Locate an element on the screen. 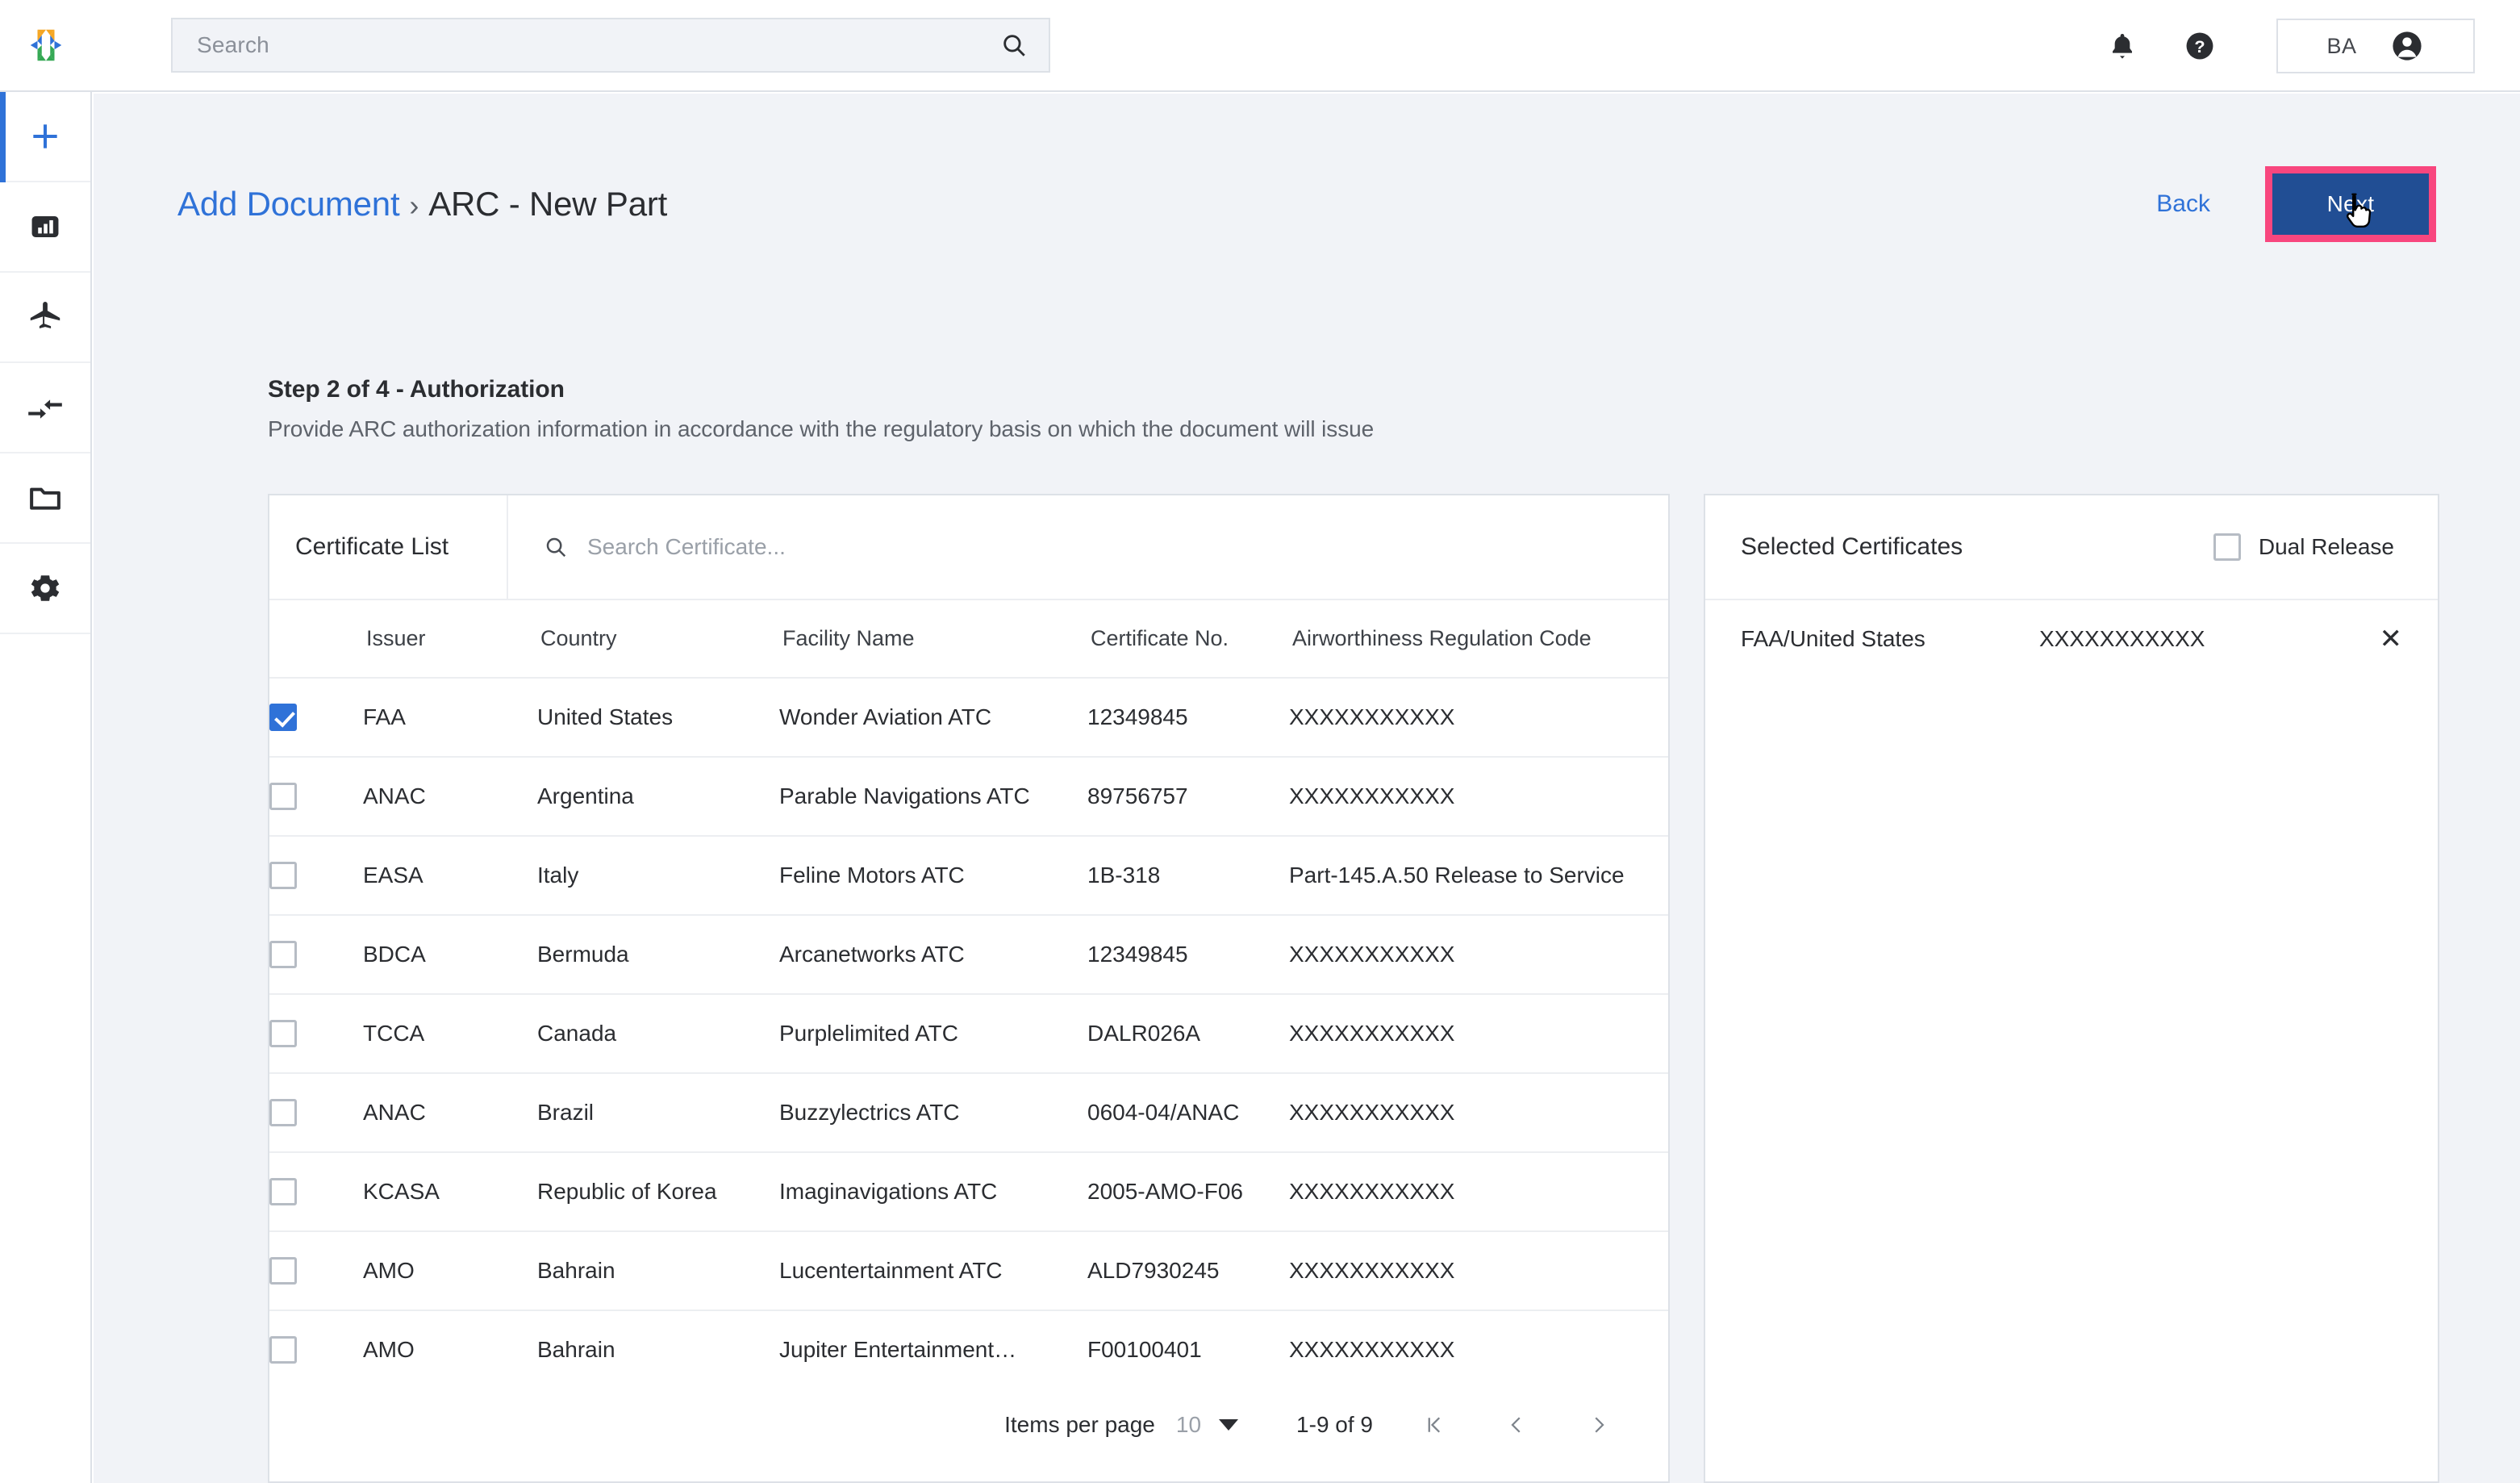 The width and height of the screenshot is (2520, 1483). selected-certificates-header: Selected Certificates Dual Release is located at coordinates (2071, 547).